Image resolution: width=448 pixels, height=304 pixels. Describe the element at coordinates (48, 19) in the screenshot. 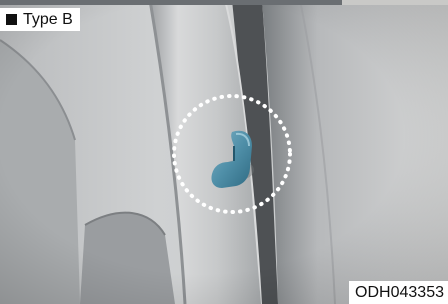

I see `type-label-text: Type B` at that location.